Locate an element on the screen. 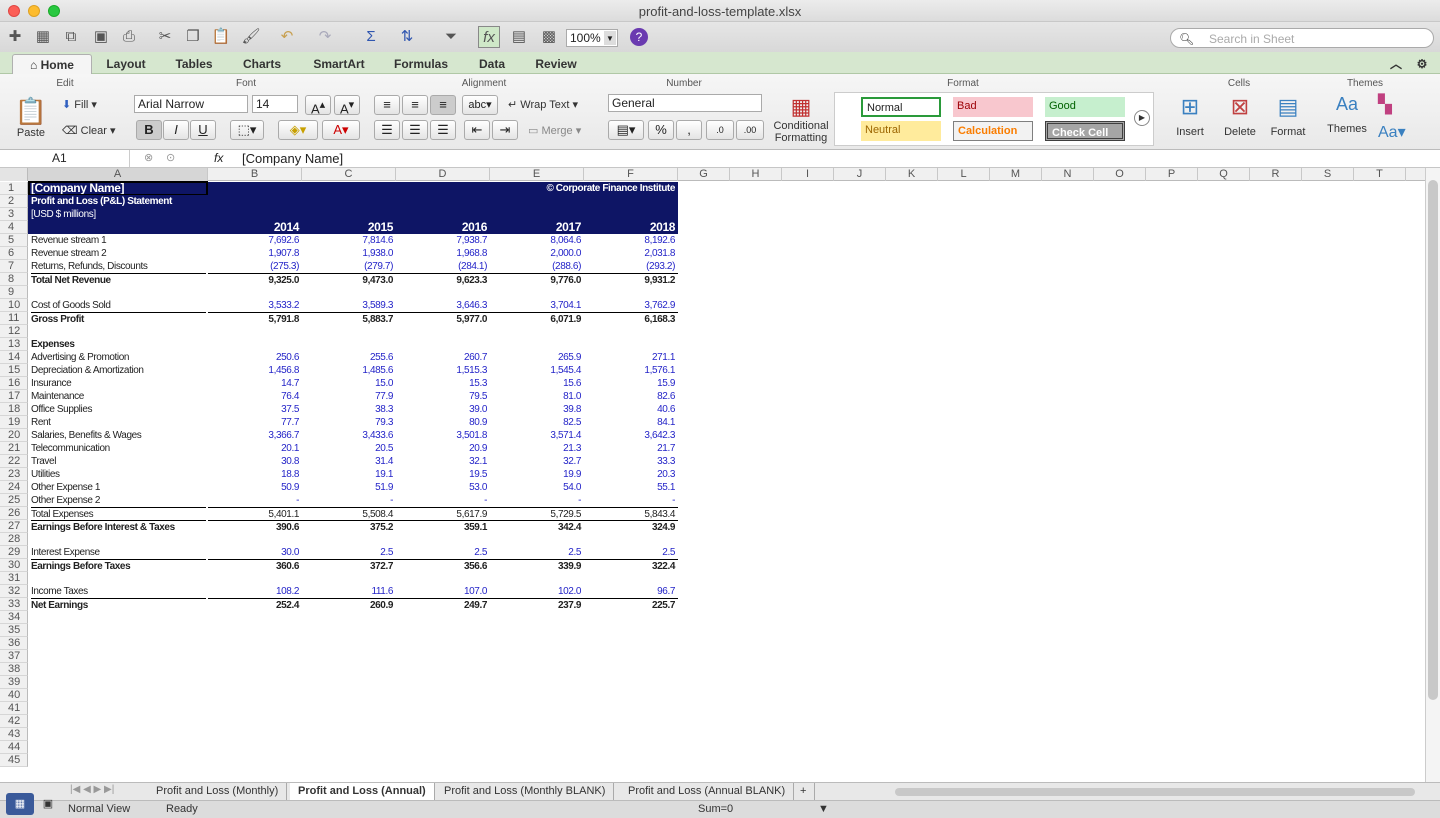 Image resolution: width=1440 pixels, height=818 pixels. row-header: 10 is located at coordinates (14, 305).